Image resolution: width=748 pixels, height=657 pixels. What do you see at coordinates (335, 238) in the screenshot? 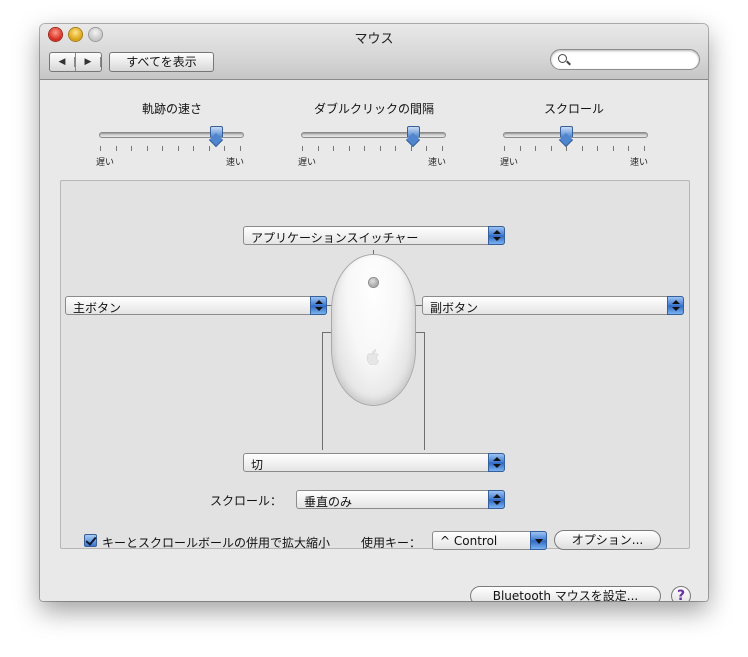
I see `top-button-value: アプリケーションスイッチャー` at bounding box center [335, 238].